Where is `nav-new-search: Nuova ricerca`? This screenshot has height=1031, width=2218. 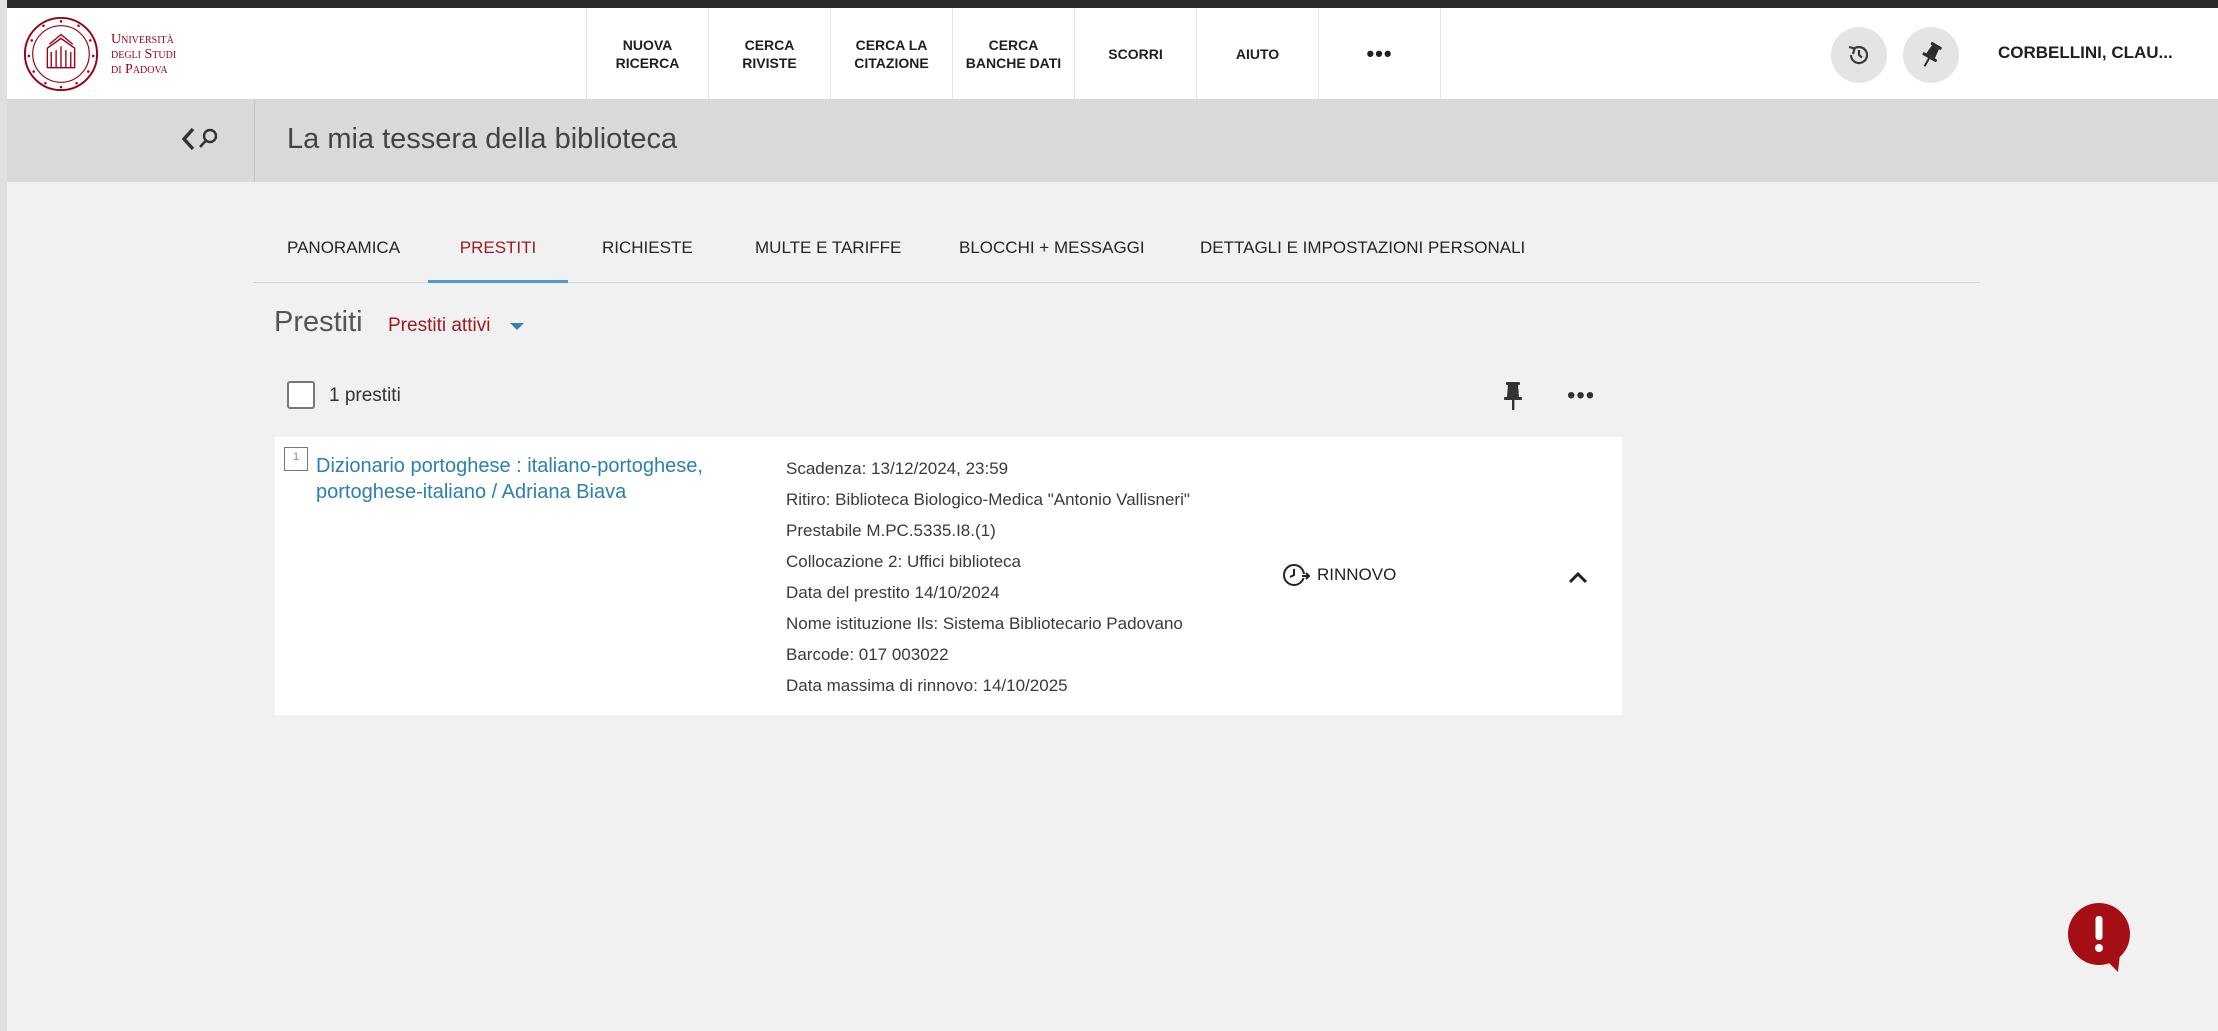 nav-new-search: Nuova ricerca is located at coordinates (647, 53).